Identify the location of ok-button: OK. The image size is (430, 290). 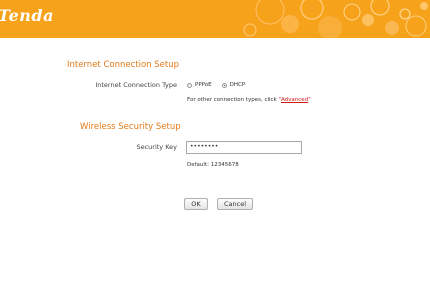
(196, 204).